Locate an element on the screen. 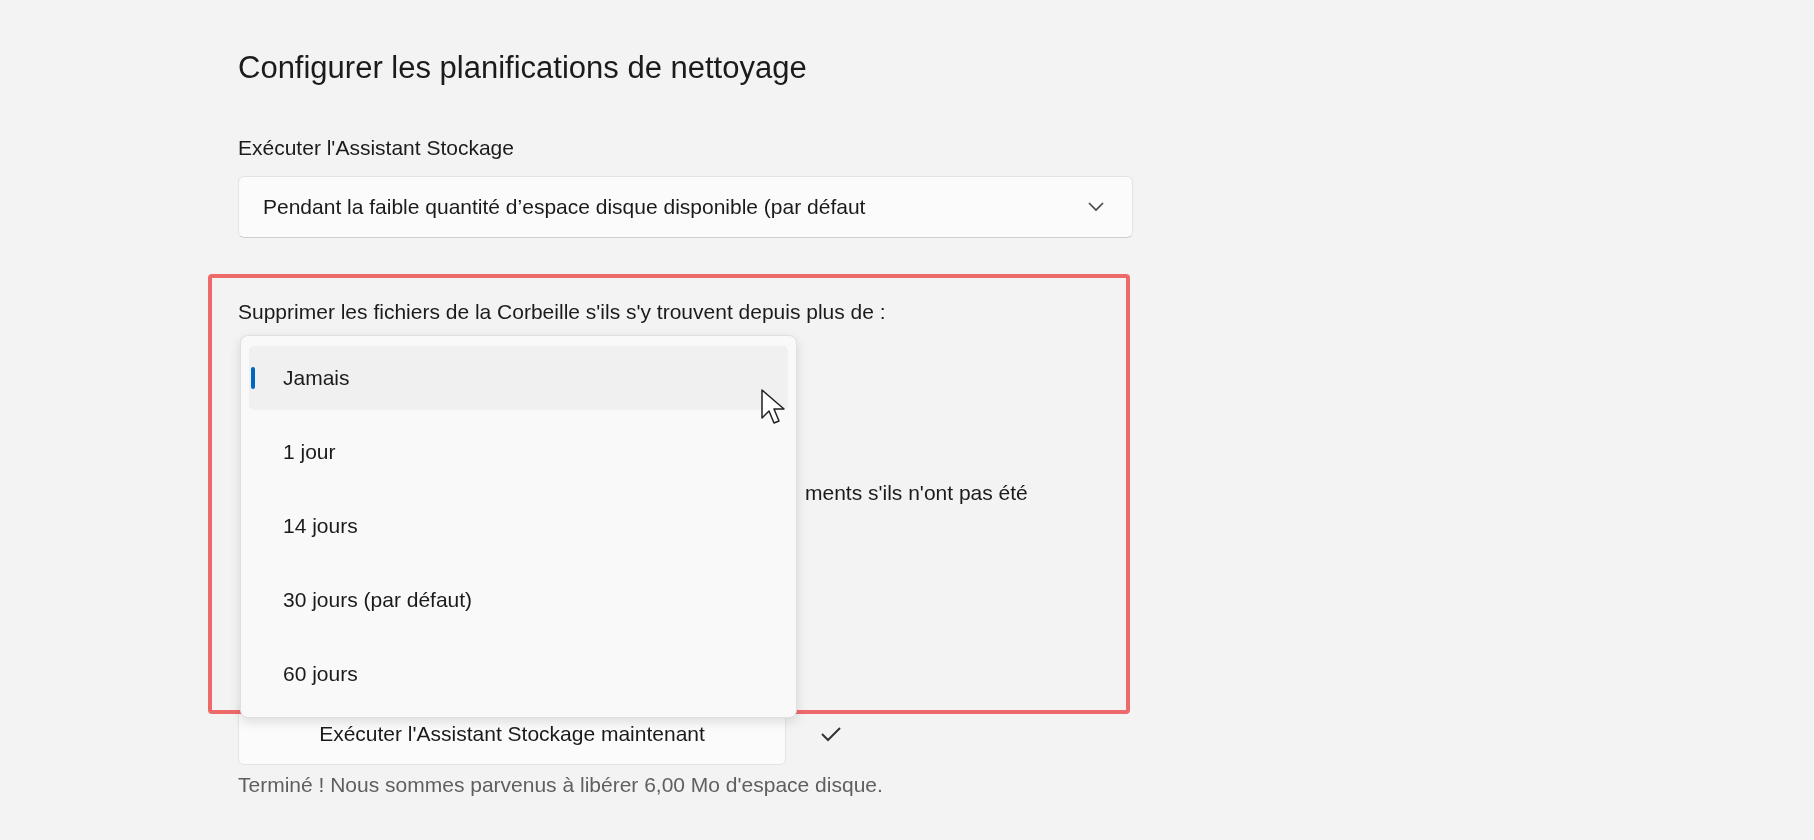  field-label: Exécuter l'Assistant Stockage is located at coordinates (376, 148).